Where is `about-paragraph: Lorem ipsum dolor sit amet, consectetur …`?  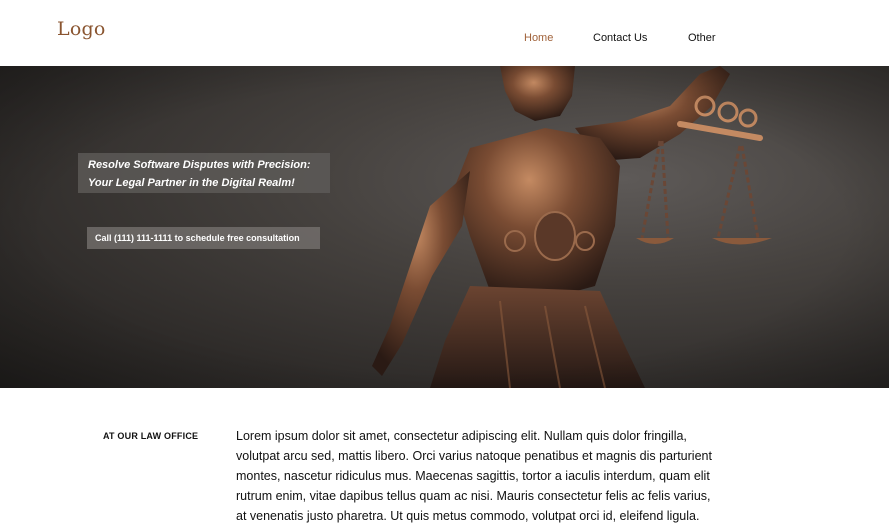
about-paragraph: Lorem ipsum dolor sit amet, consectetur … is located at coordinates (496, 476).